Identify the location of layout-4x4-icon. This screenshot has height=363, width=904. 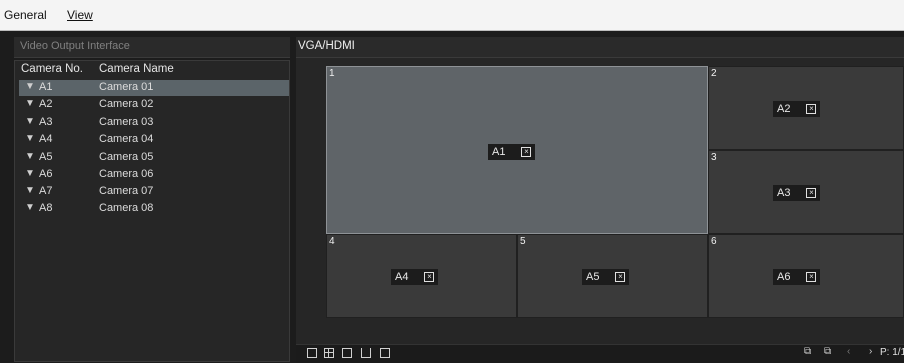
(366, 353).